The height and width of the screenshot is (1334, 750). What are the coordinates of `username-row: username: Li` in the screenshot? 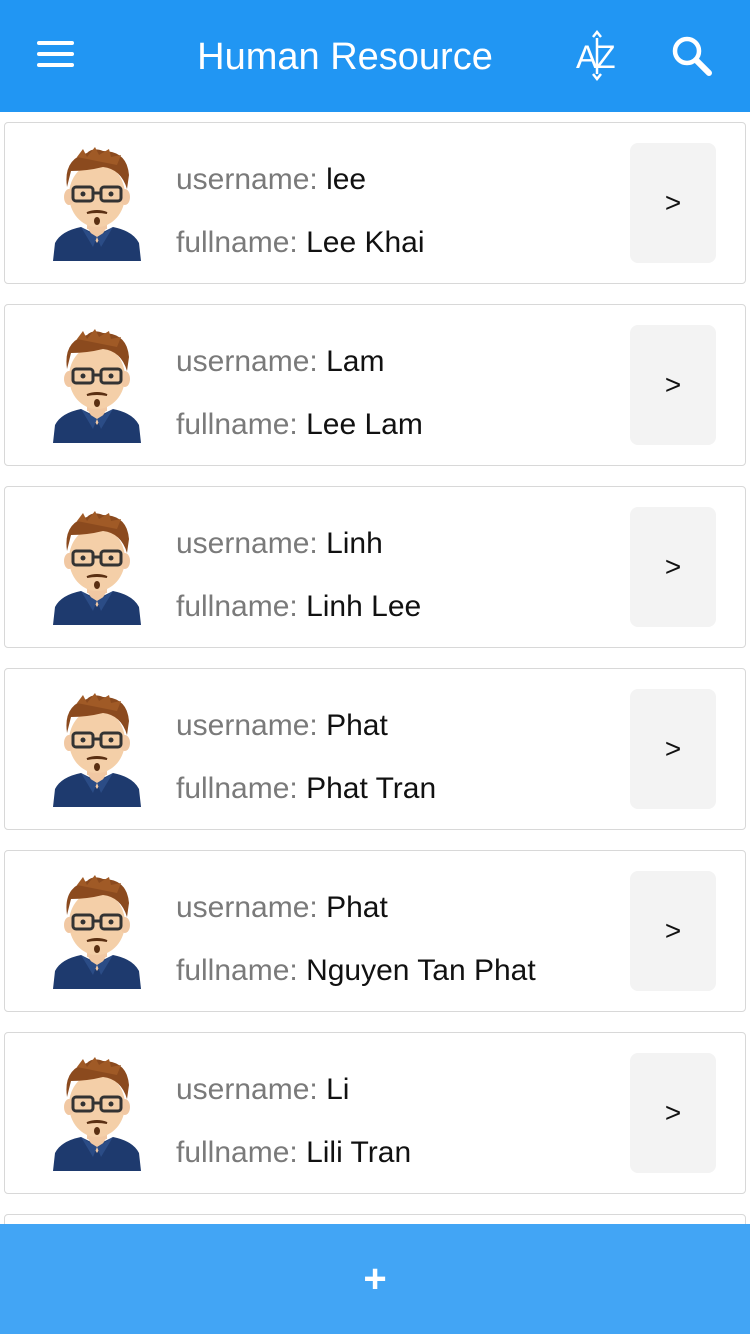 It's located at (262, 1090).